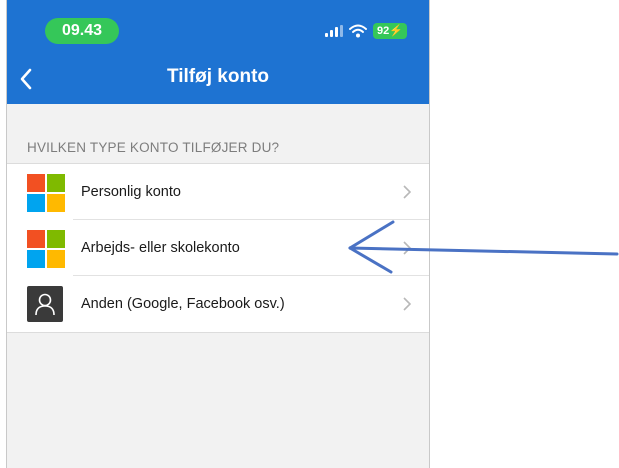 The width and height of the screenshot is (619, 468). Describe the element at coordinates (483, 247) in the screenshot. I see `annotation-arrow-icon` at that location.